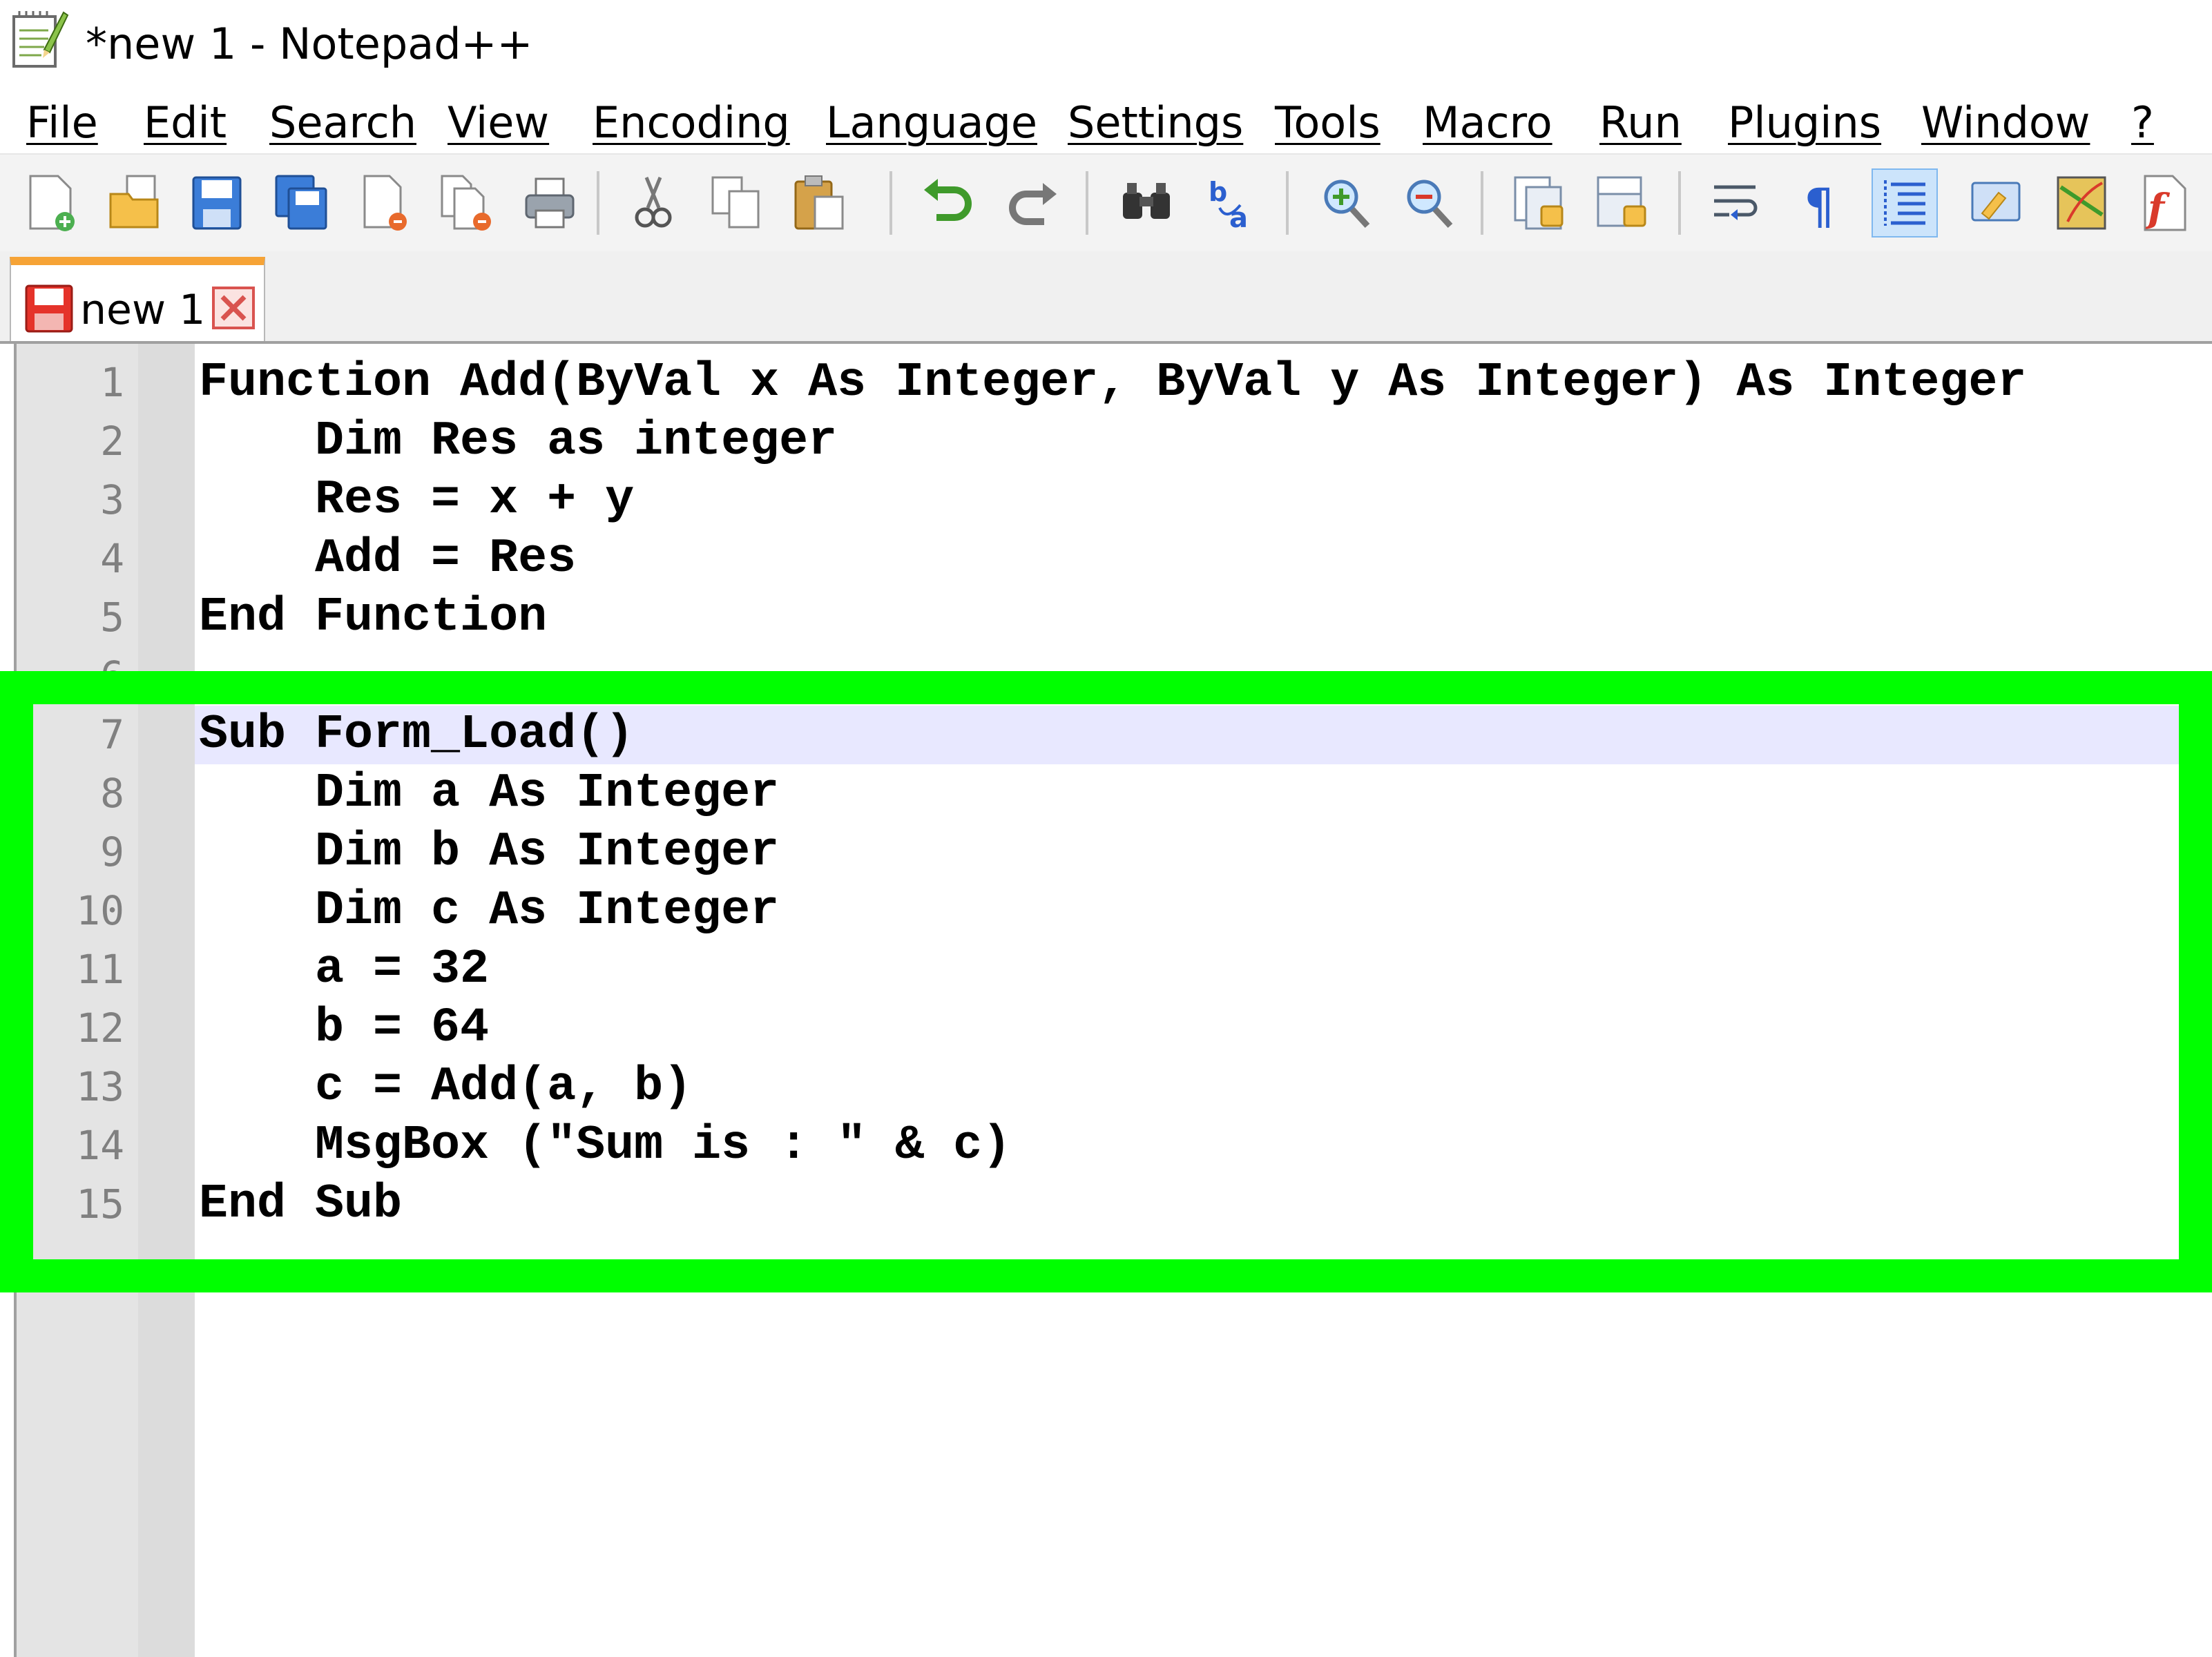 The height and width of the screenshot is (1657, 2212). Describe the element at coordinates (1114, 676) in the screenshot. I see `code-line: 6` at that location.